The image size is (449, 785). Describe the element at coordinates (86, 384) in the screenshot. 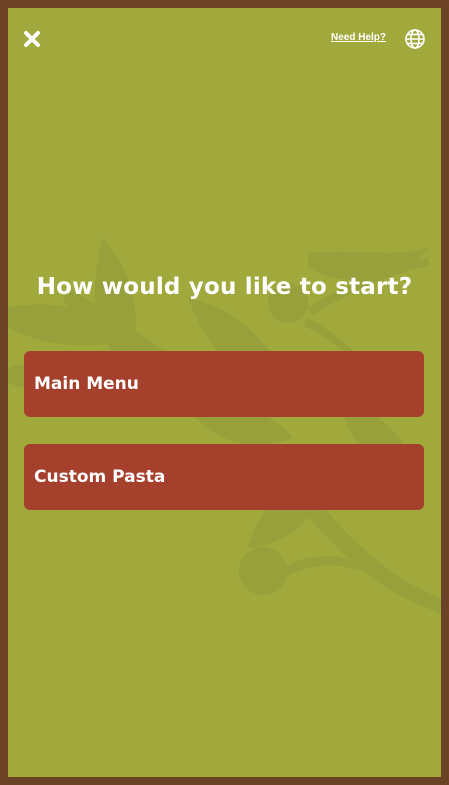

I see `main-menu-label: Main Menu` at that location.